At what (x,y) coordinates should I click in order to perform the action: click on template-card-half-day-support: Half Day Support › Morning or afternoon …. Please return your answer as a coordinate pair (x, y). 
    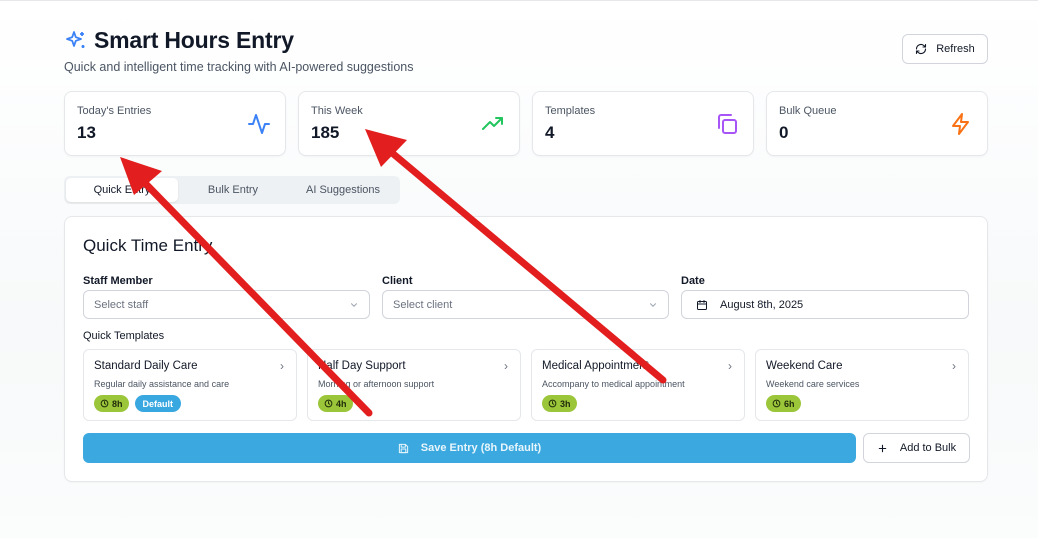
    Looking at the image, I should click on (414, 385).